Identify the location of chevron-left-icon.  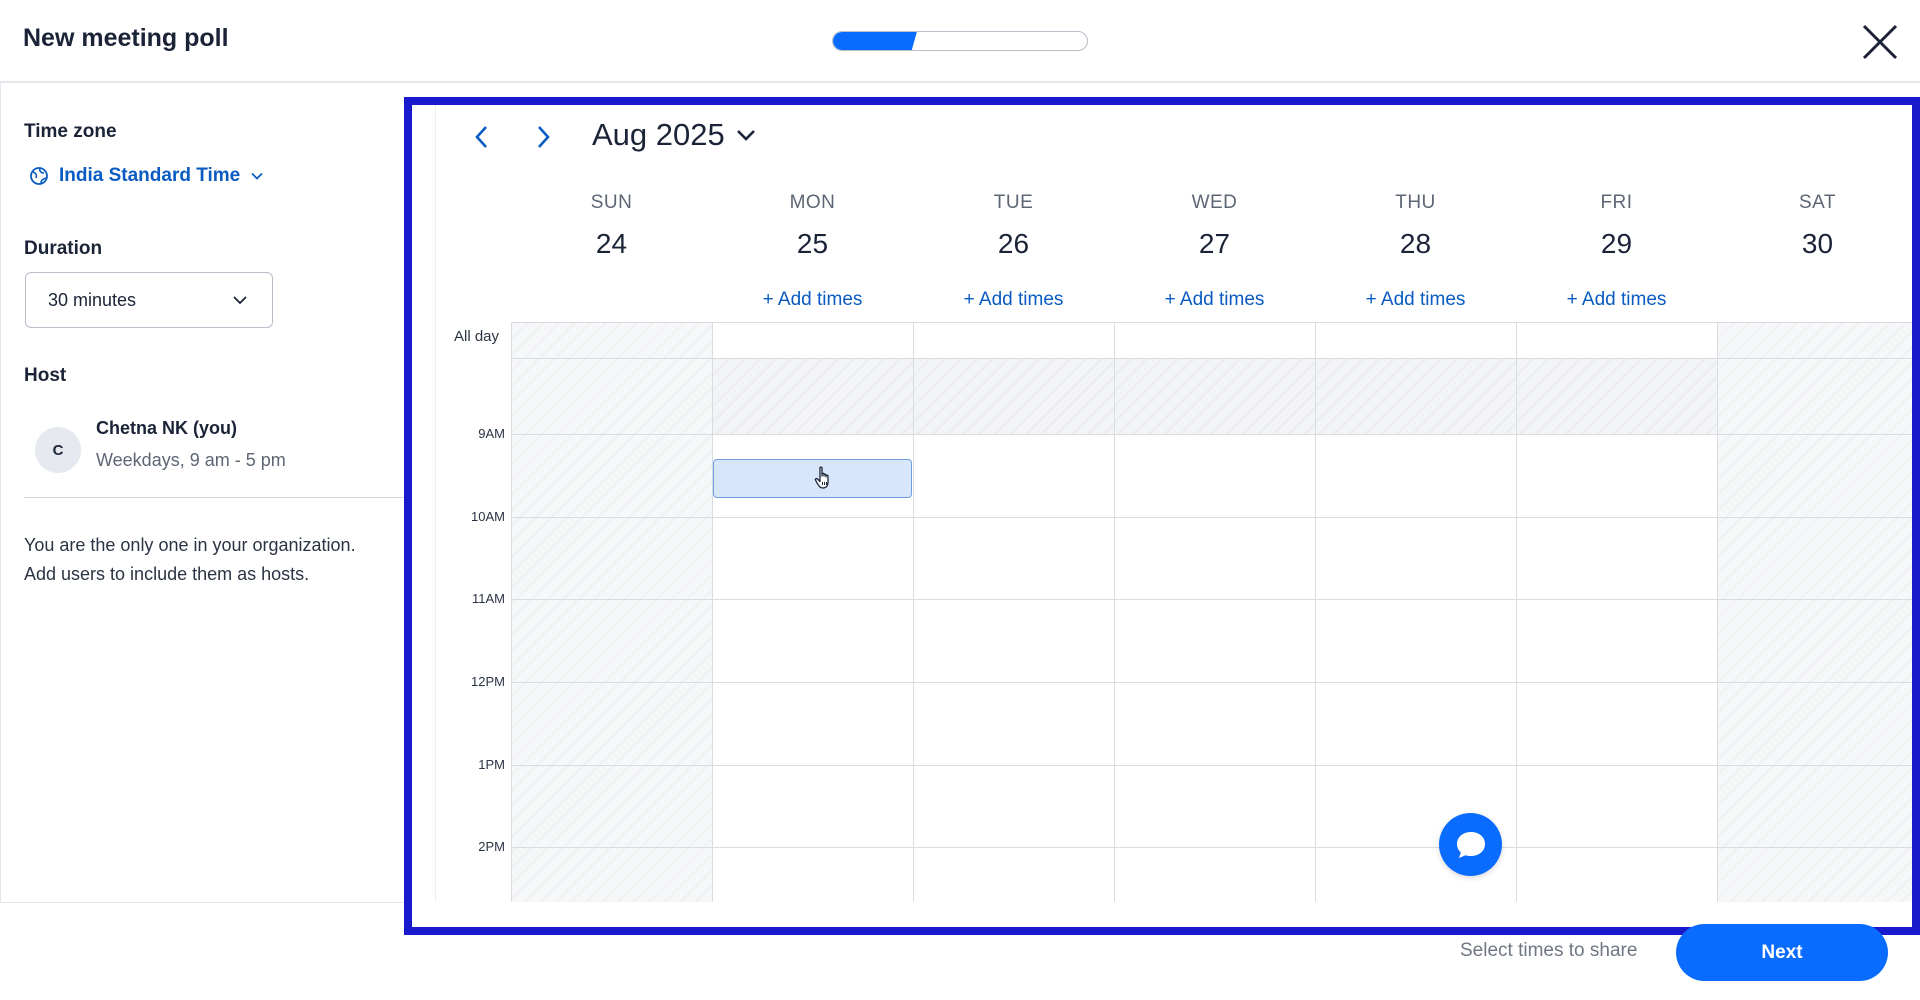
(481, 137).